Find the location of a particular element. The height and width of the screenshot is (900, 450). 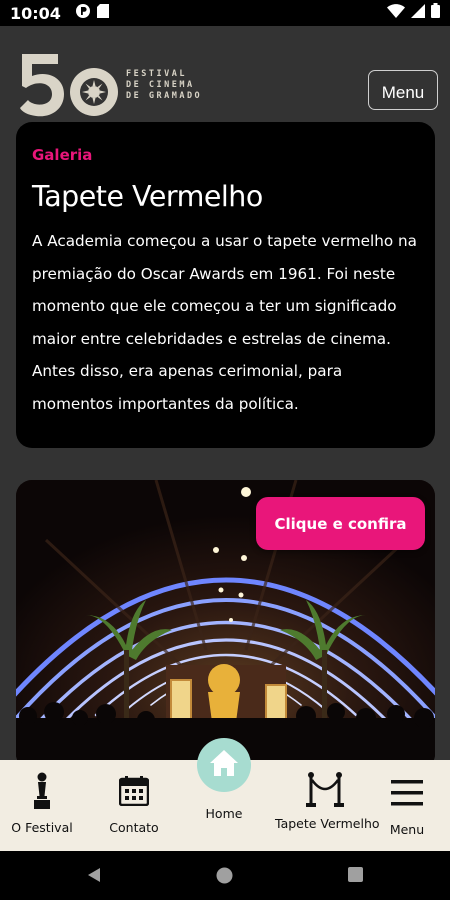

nav-item-contato: Contato is located at coordinates (134, 805).